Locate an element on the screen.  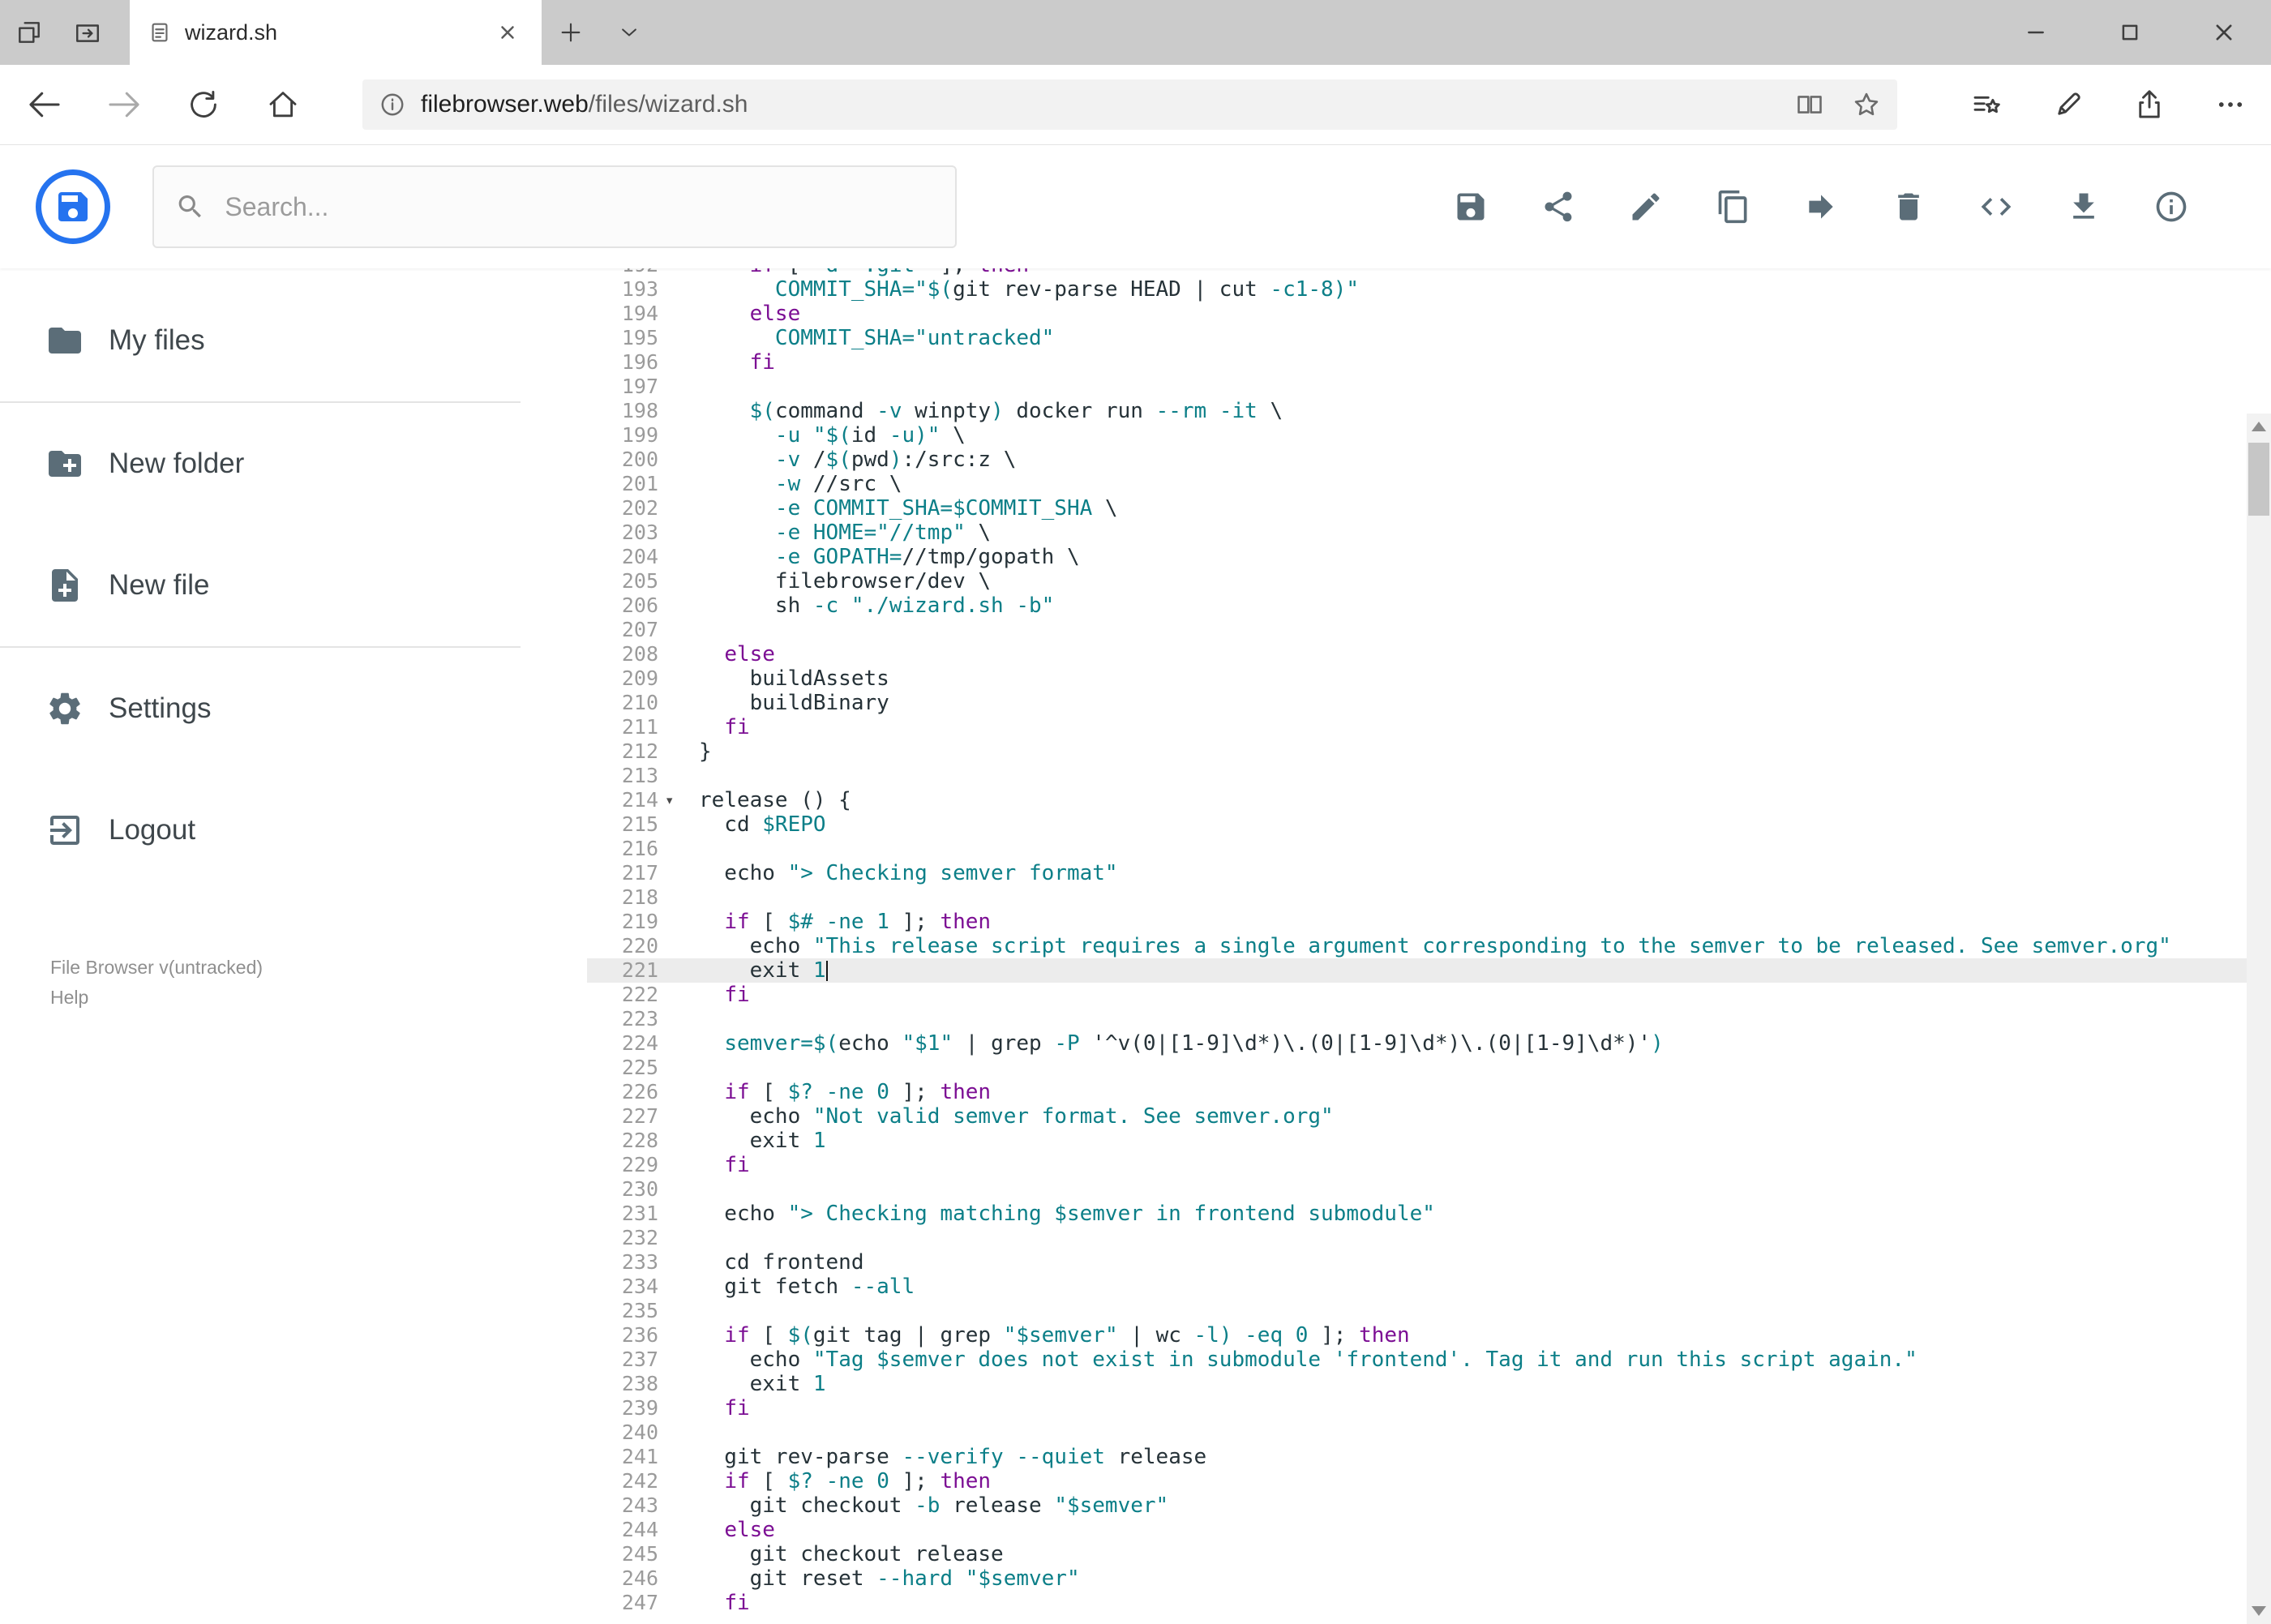
code-line: 192 if [ -d ".git" ]; then is located at coordinates (1417, 273).